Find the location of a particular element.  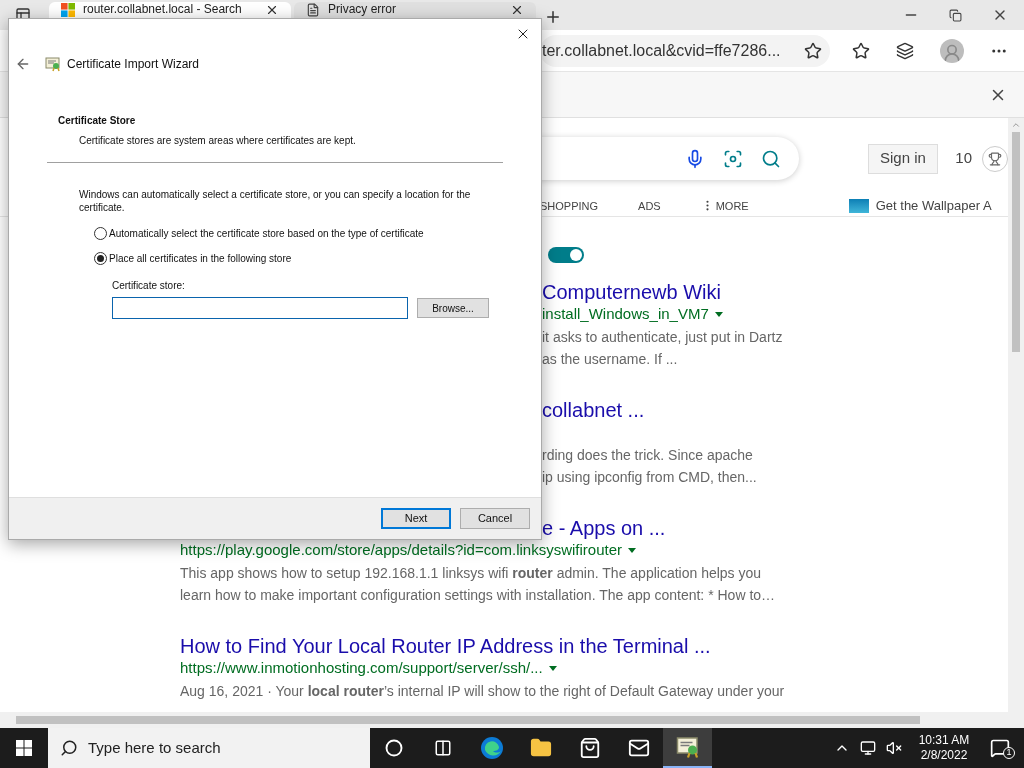

add-favorite-icon is located at coordinates (813, 50).